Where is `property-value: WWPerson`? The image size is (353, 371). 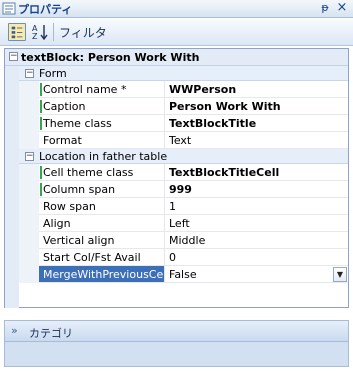
property-value: WWPerson is located at coordinates (202, 89).